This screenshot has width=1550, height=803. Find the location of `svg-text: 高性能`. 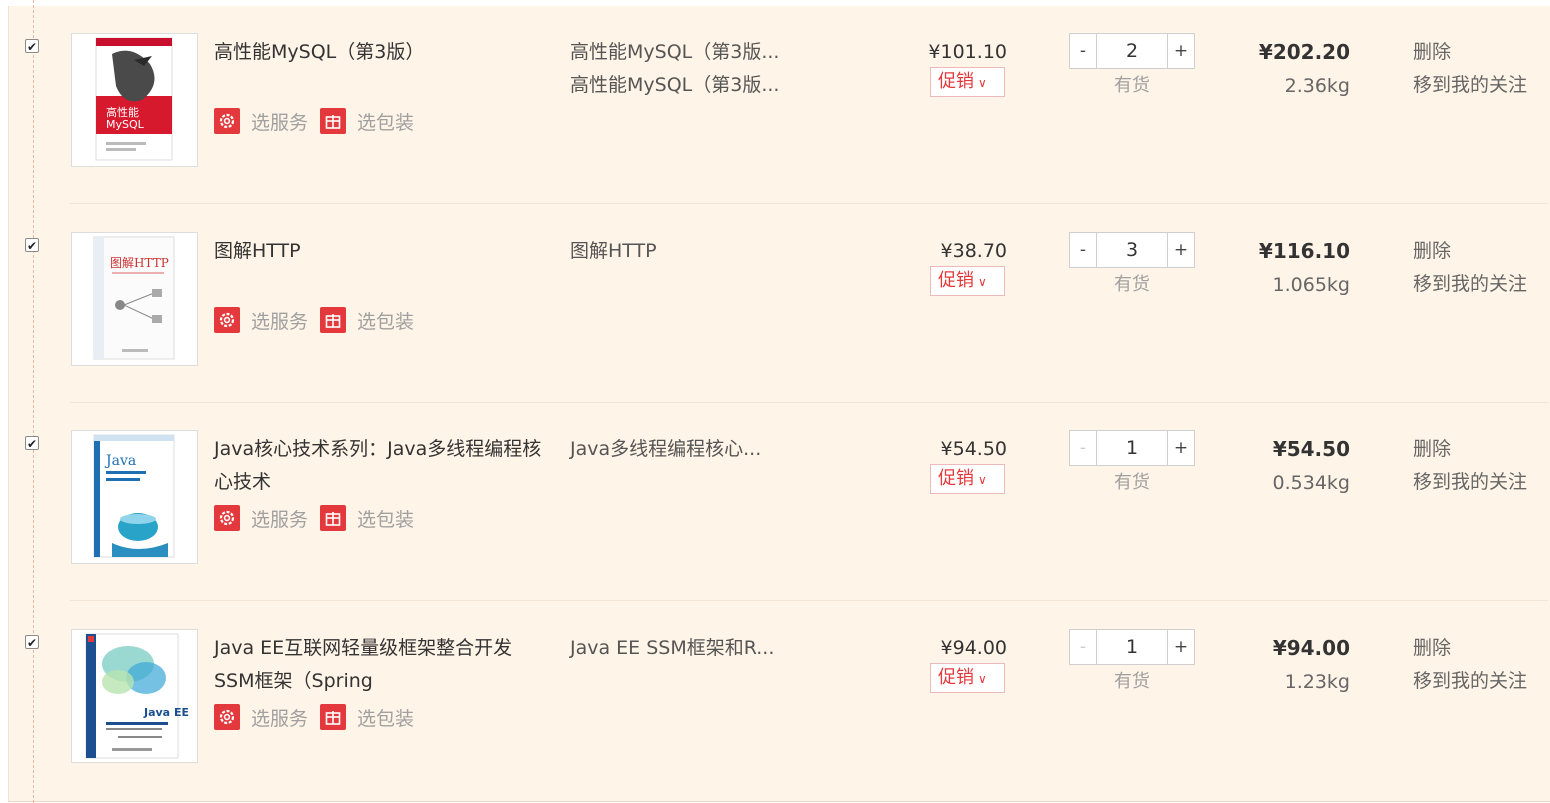

svg-text: 高性能 is located at coordinates (122, 112).